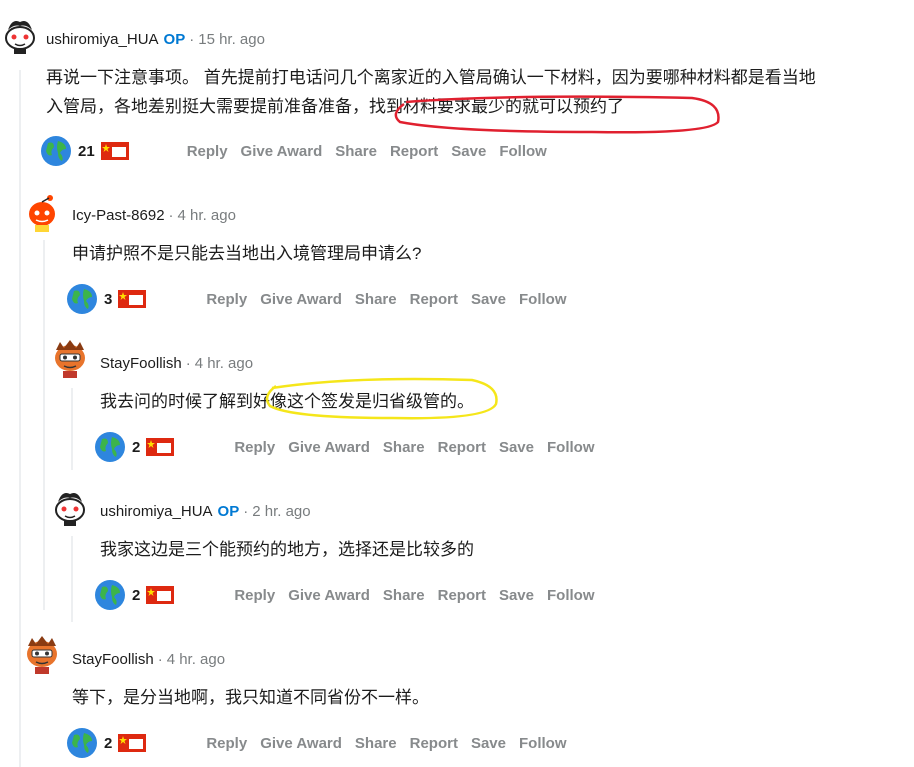  Describe the element at coordinates (490, 401) in the screenshot. I see `comment-body: 我去问的时候了解到好像这个签发是归省级管的。` at that location.